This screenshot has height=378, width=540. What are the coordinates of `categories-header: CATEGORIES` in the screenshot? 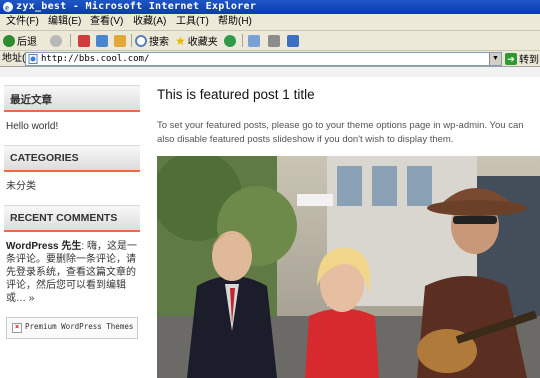 It's located at (72, 158).